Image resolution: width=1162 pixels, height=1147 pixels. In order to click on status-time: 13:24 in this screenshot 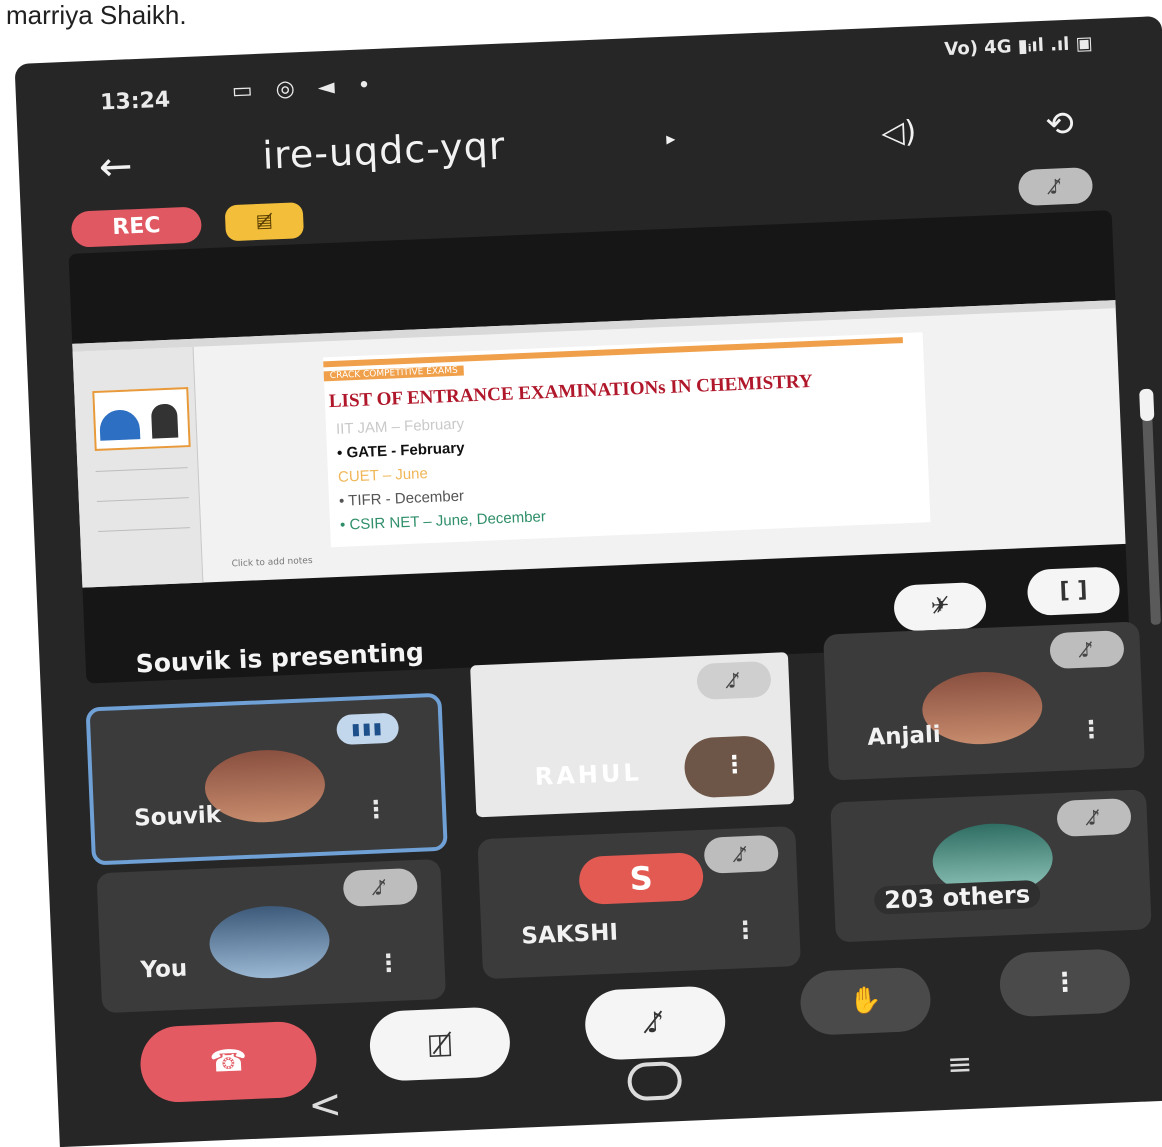, I will do `click(135, 101)`.